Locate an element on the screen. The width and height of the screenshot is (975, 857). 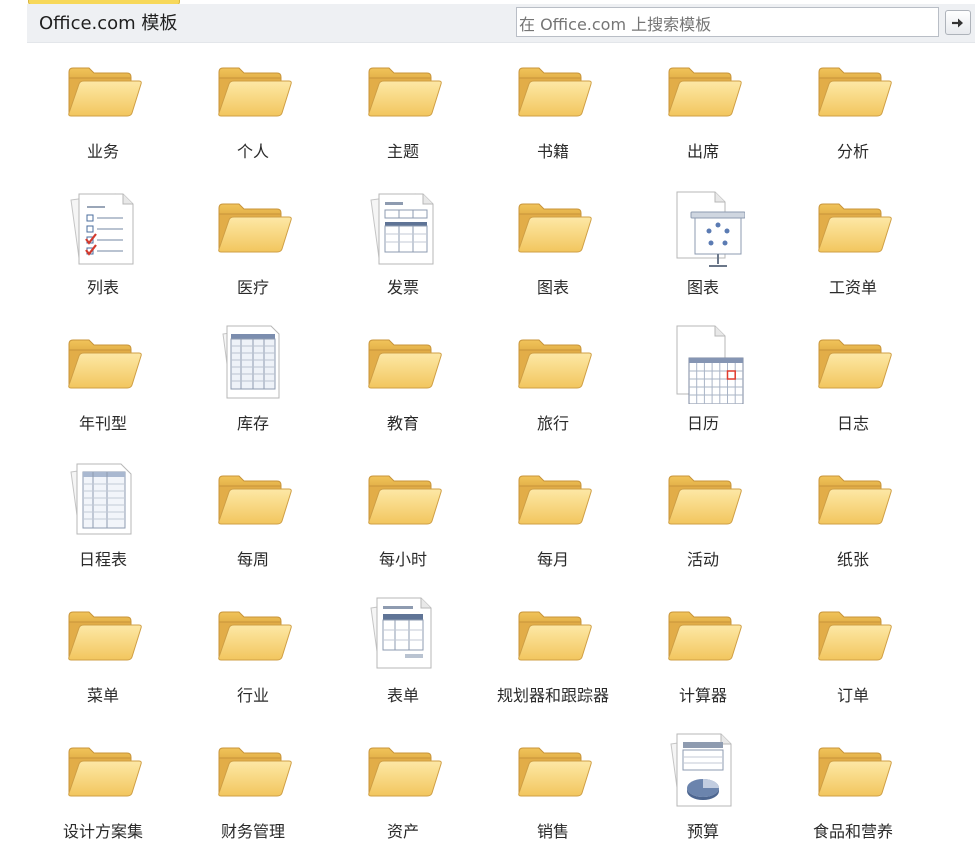
template-category-tile: 资产 is located at coordinates (403, 794).